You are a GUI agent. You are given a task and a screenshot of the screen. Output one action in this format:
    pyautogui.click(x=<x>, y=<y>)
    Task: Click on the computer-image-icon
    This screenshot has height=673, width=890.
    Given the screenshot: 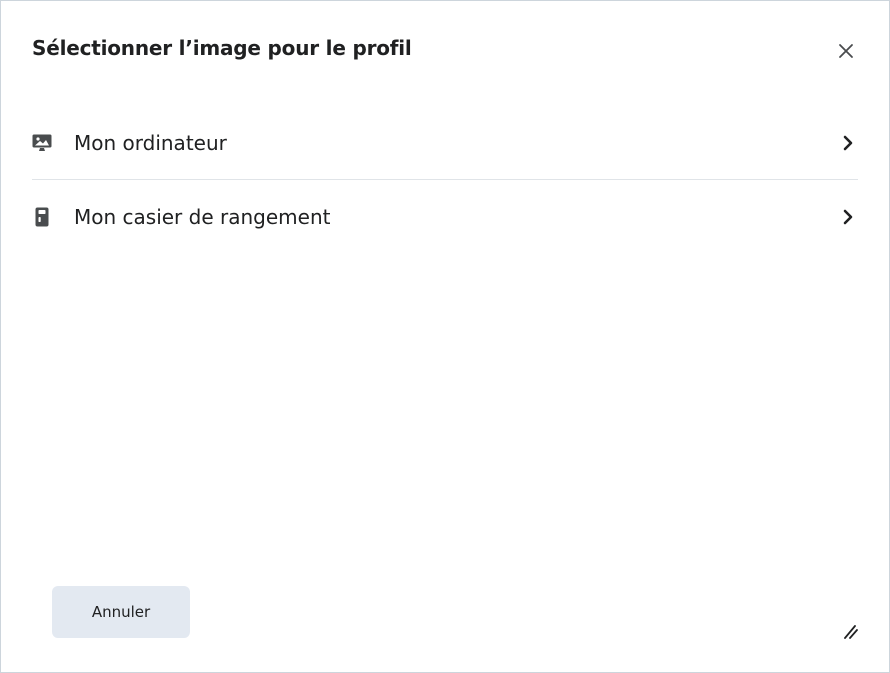 What is the action you would take?
    pyautogui.click(x=42, y=143)
    